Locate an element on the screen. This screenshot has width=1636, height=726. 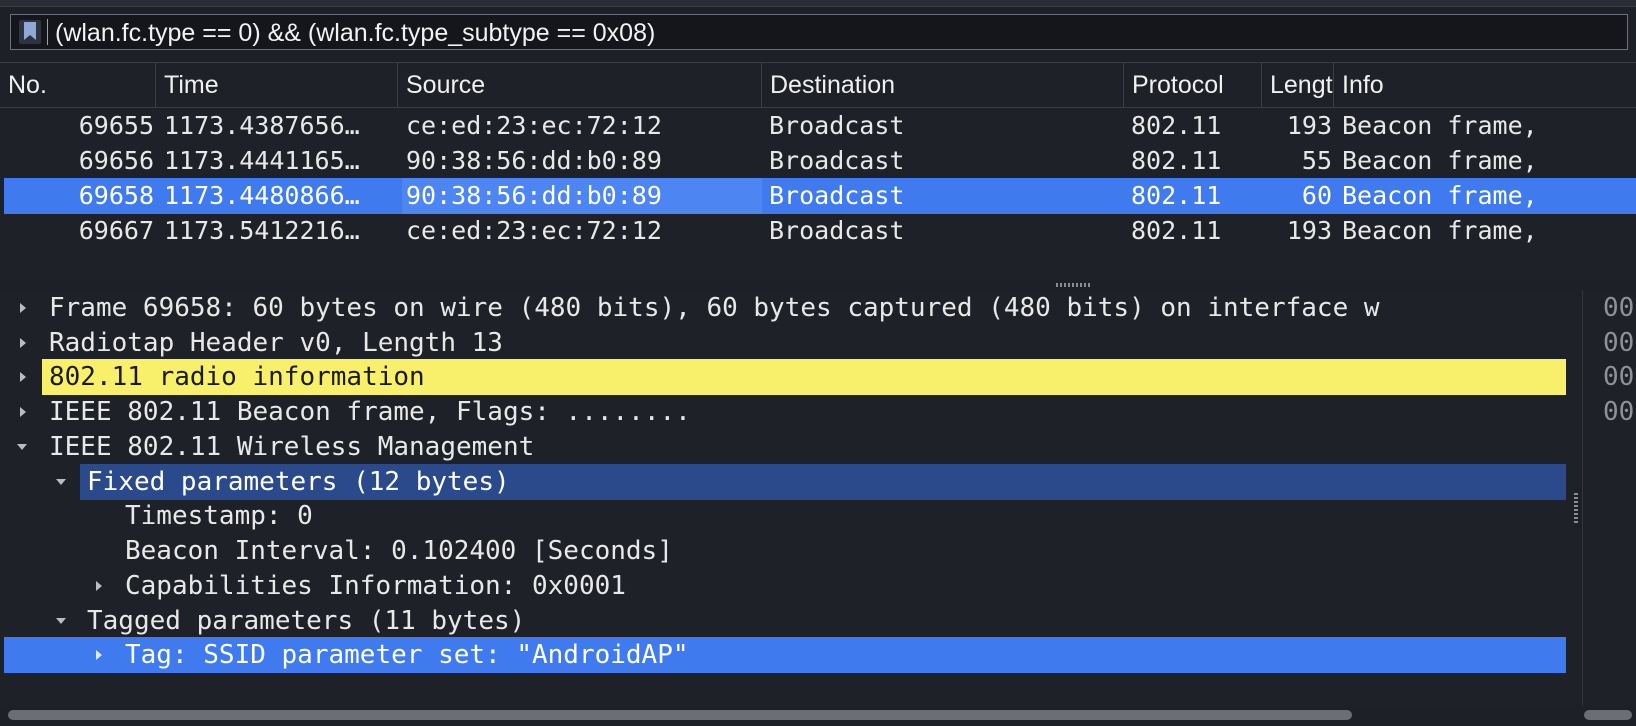
scrollbar-thumb is located at coordinates (680, 715).